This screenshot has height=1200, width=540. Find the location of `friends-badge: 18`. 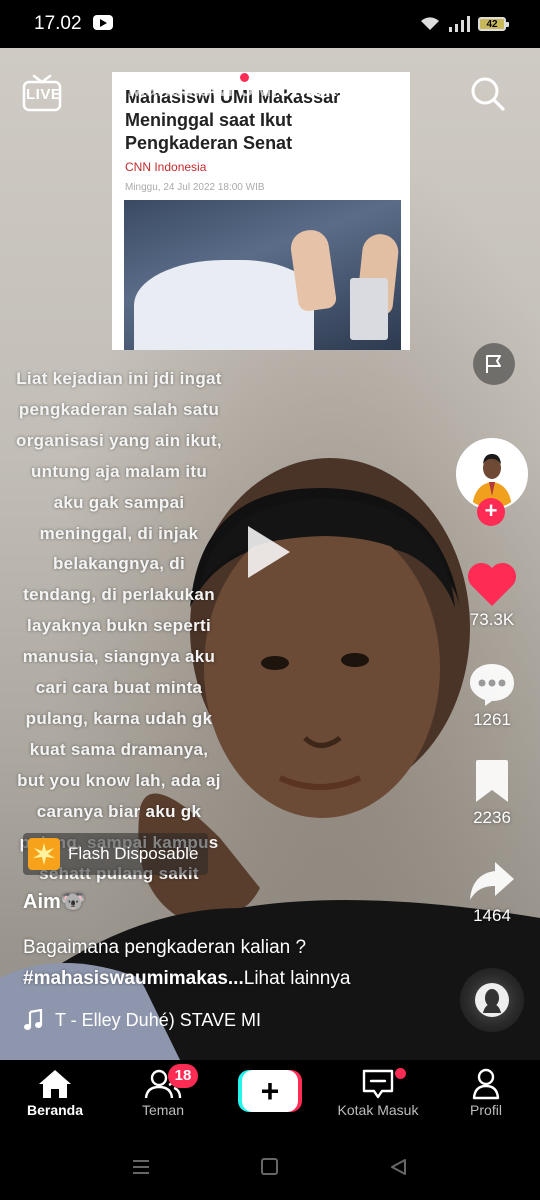

friends-badge: 18 is located at coordinates (183, 1076).